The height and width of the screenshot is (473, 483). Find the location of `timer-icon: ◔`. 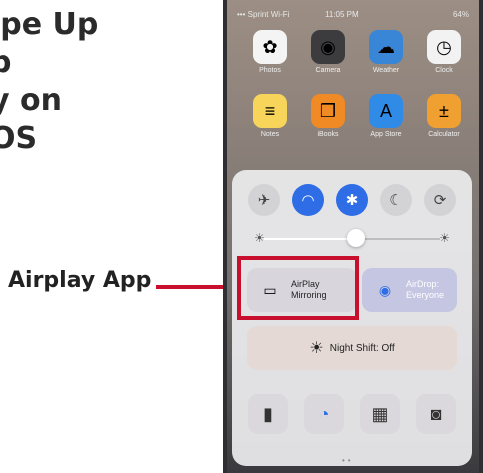

timer-icon: ◔ is located at coordinates (324, 413).